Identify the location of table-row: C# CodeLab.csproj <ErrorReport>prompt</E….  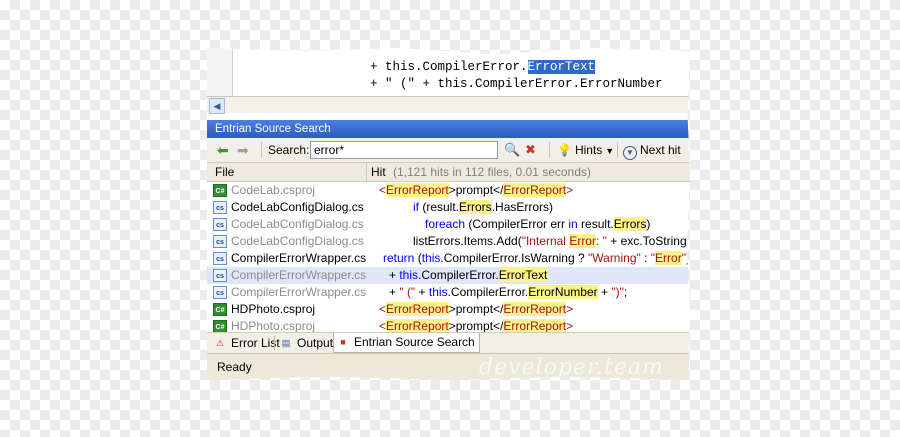
(448, 190).